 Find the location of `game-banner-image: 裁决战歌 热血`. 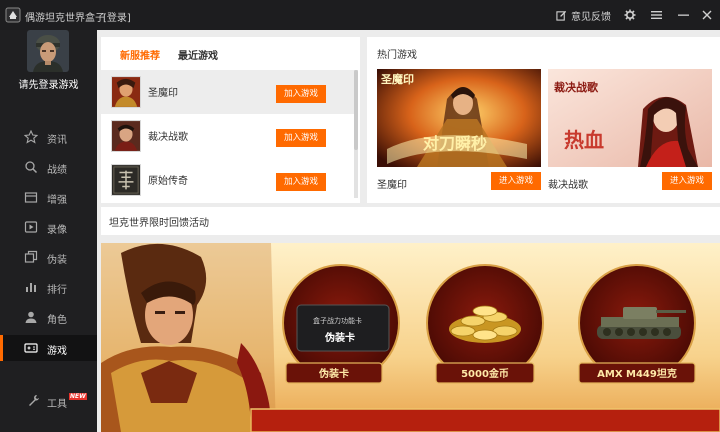

game-banner-image: 裁决战歌 热血 is located at coordinates (630, 118).